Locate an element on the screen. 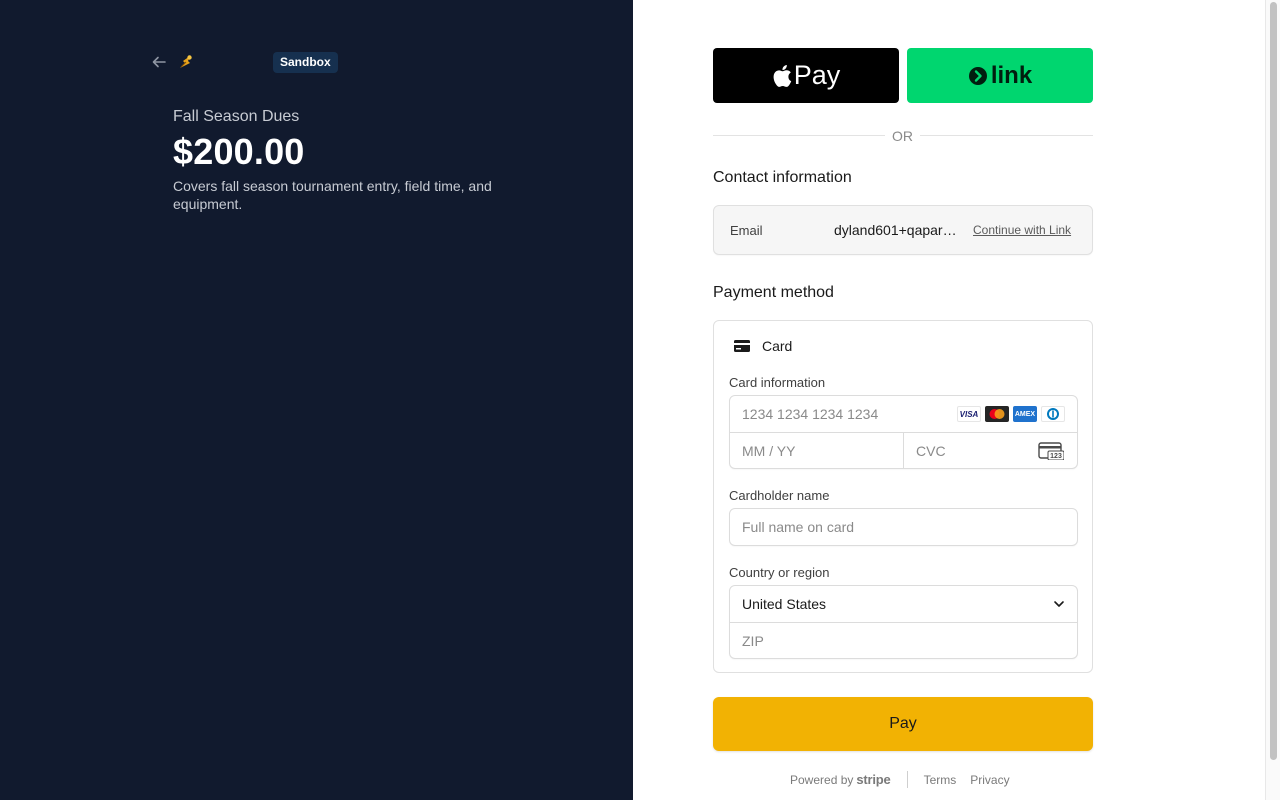 The height and width of the screenshot is (800, 1280). email-label: Email is located at coordinates (746, 230).